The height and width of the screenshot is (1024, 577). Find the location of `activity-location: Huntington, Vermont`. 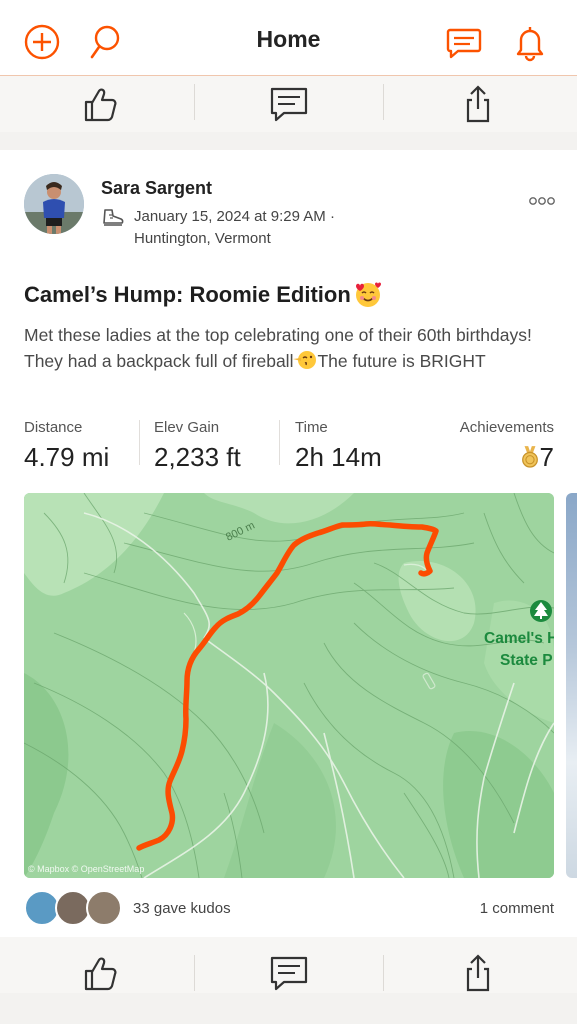

activity-location: Huntington, Vermont is located at coordinates (202, 238).